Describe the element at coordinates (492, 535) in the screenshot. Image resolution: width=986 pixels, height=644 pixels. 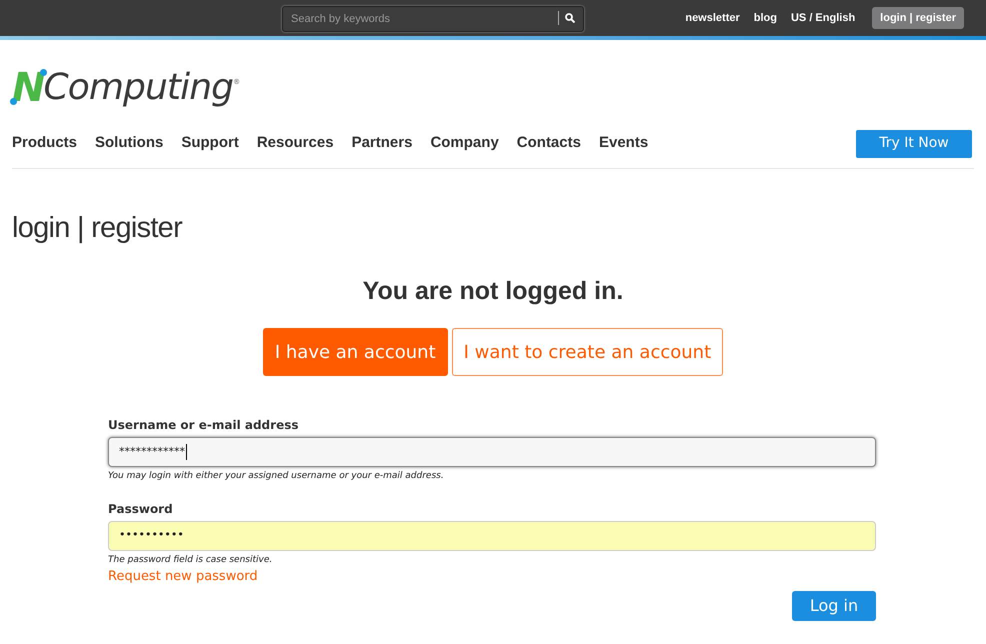
I see `input-field: ••••••••••` at that location.